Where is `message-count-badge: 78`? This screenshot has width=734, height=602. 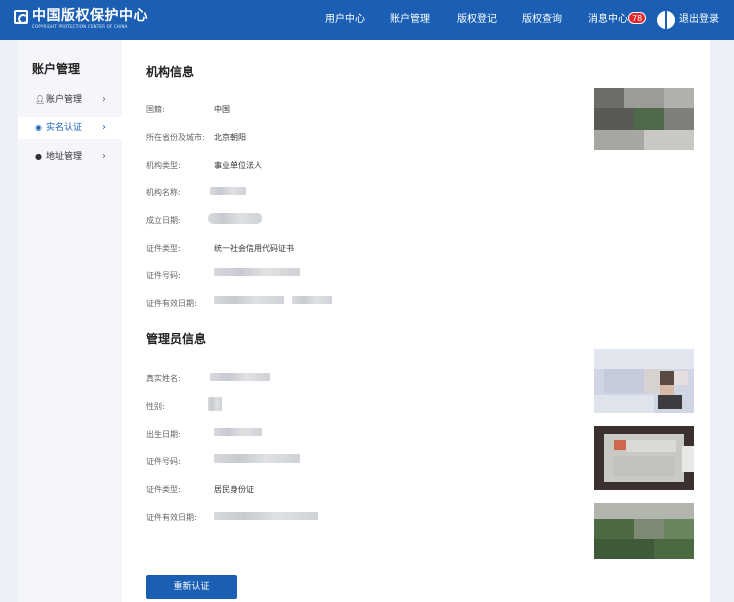
message-count-badge: 78 is located at coordinates (637, 18).